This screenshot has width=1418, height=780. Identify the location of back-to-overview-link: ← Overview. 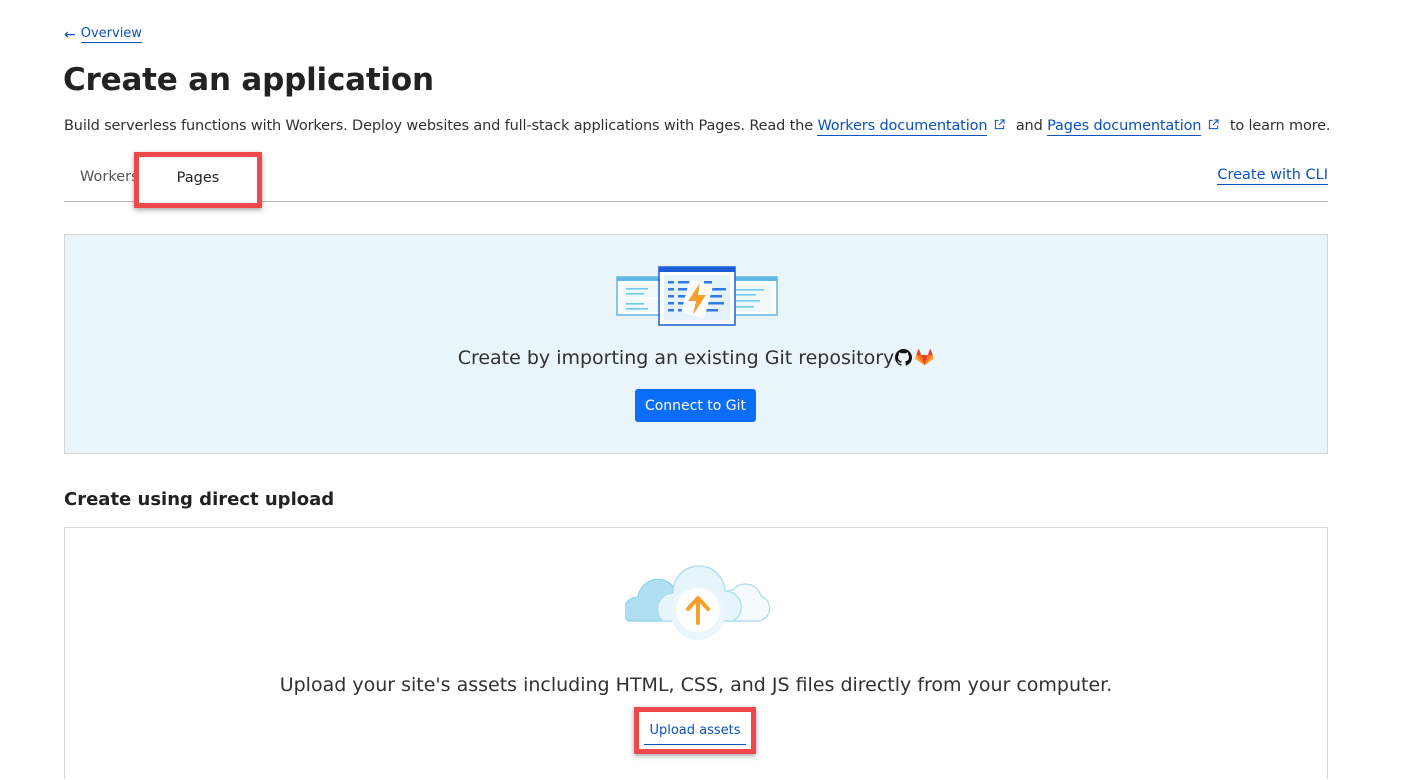
(103, 34).